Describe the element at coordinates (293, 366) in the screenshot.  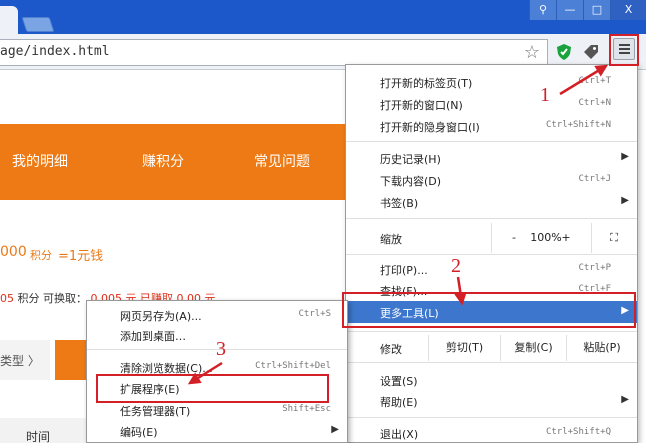
I see `submenu-item-shortcut: Ctrl+Shift+Del` at that location.